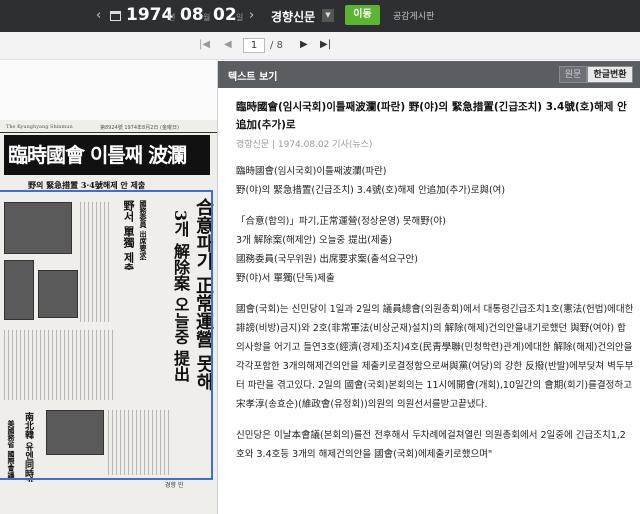 The image size is (640, 514). Describe the element at coordinates (610, 74) in the screenshot. I see `tab-hangul-conversion: 한글변환` at that location.